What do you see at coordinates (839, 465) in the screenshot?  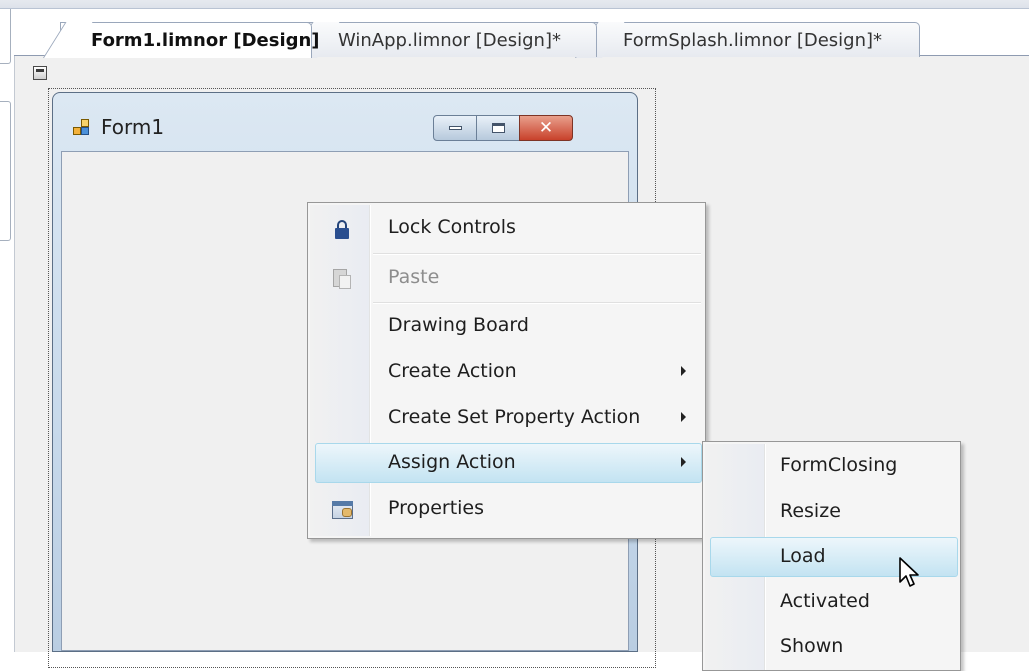 I see `menu-item-label: FormClosing` at bounding box center [839, 465].